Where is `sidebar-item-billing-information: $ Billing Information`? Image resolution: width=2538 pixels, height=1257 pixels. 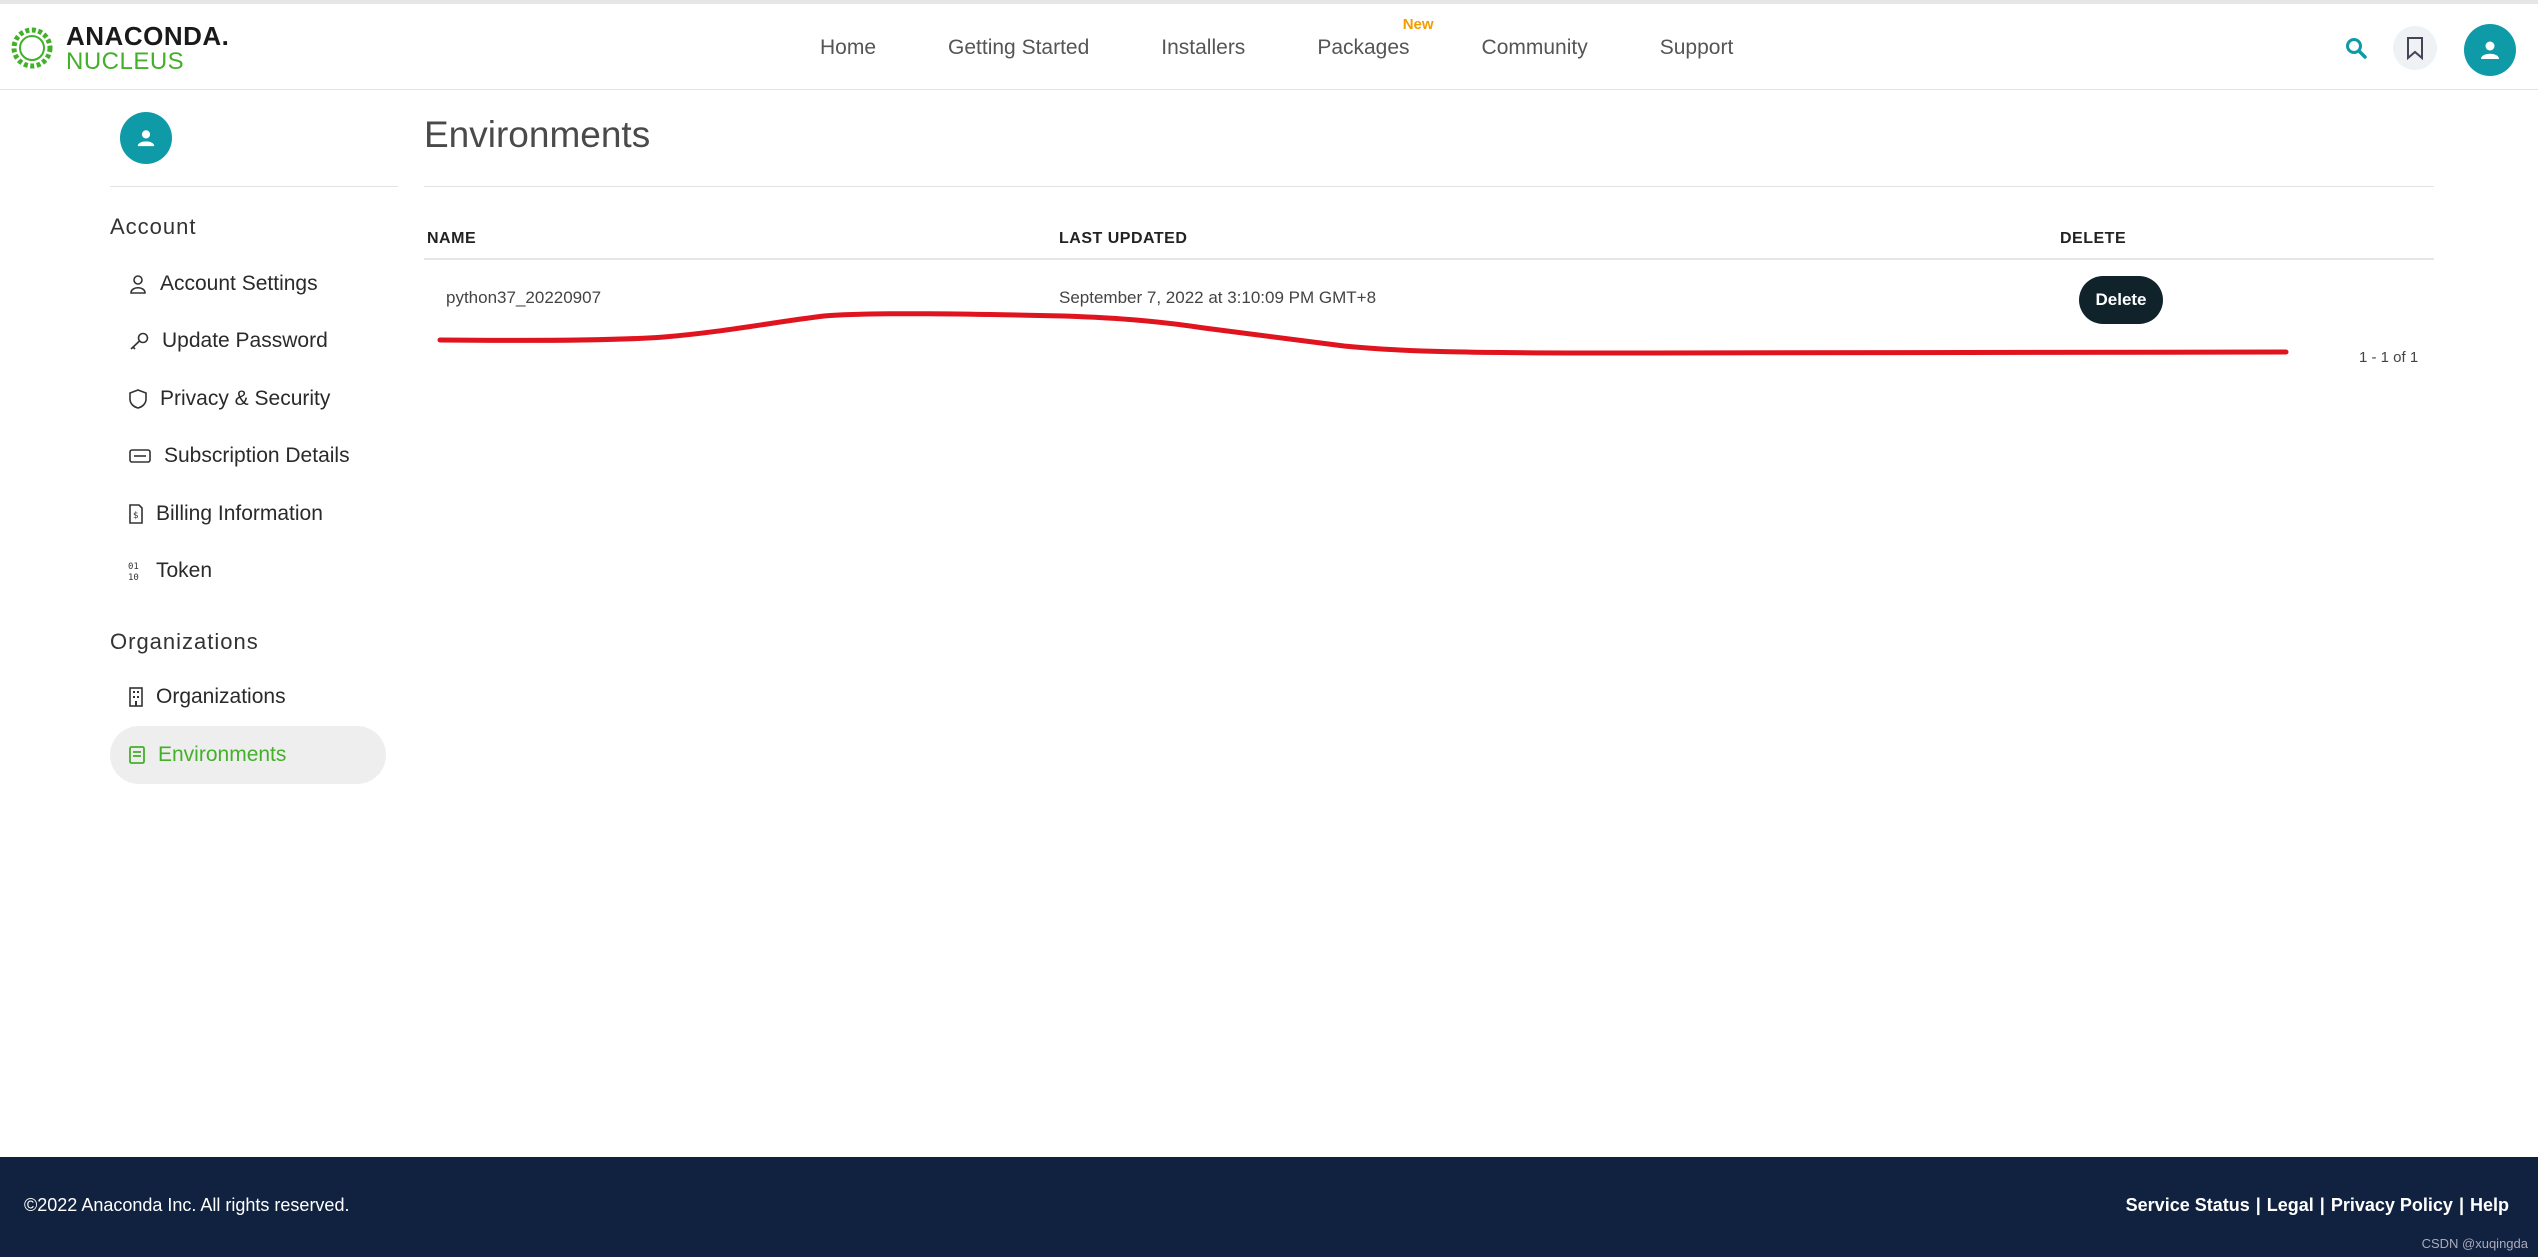 sidebar-item-billing-information: $ Billing Information is located at coordinates (248, 514).